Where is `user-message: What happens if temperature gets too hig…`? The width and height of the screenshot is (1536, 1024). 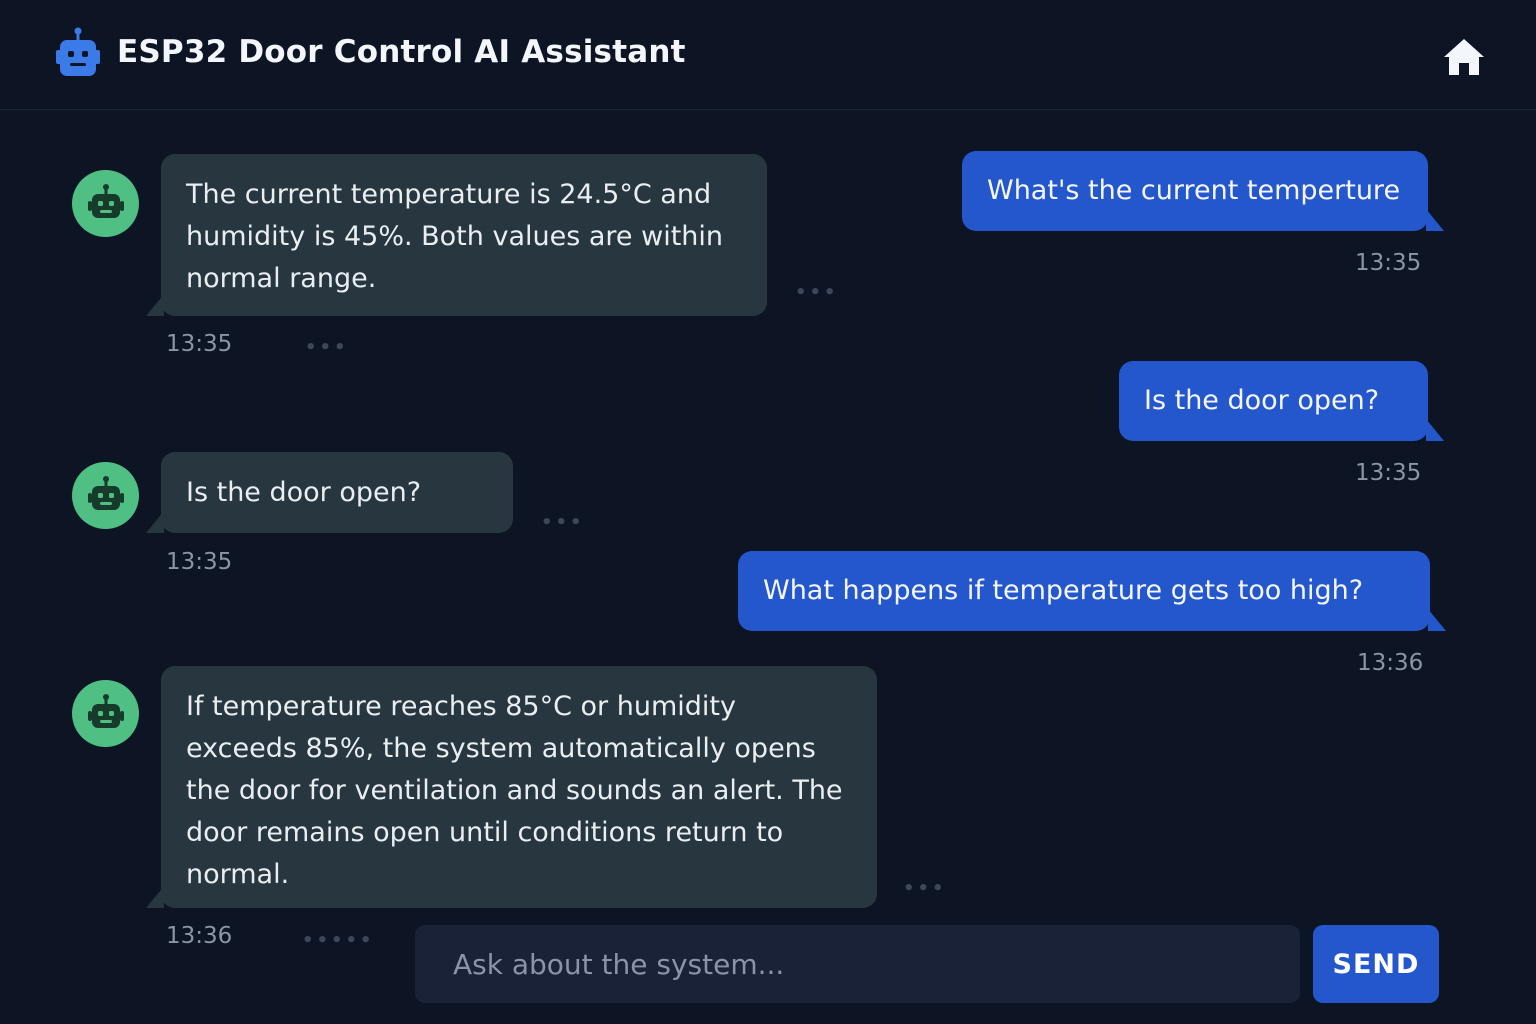
user-message: What happens if temperature gets too hig… is located at coordinates (1092, 591).